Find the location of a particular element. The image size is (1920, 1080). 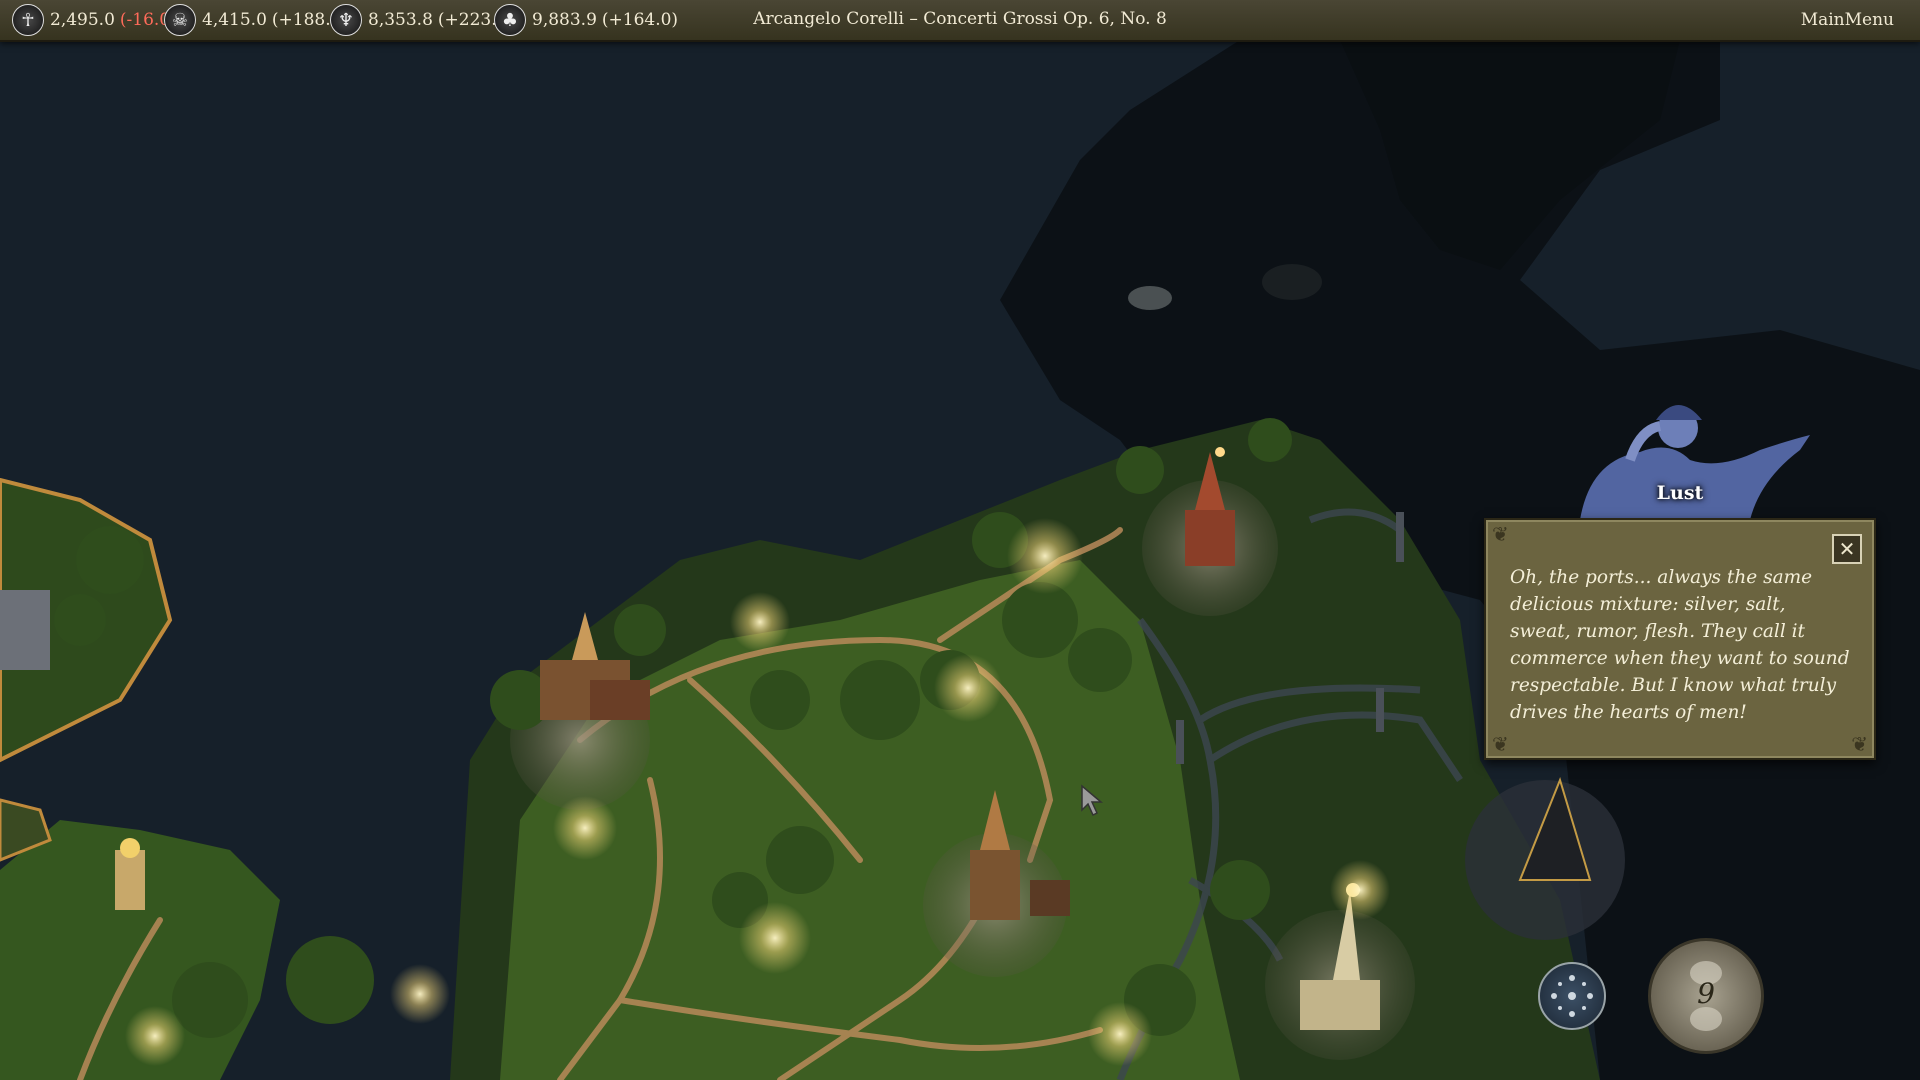

end-turn-button: 9 is located at coordinates (1706, 996).